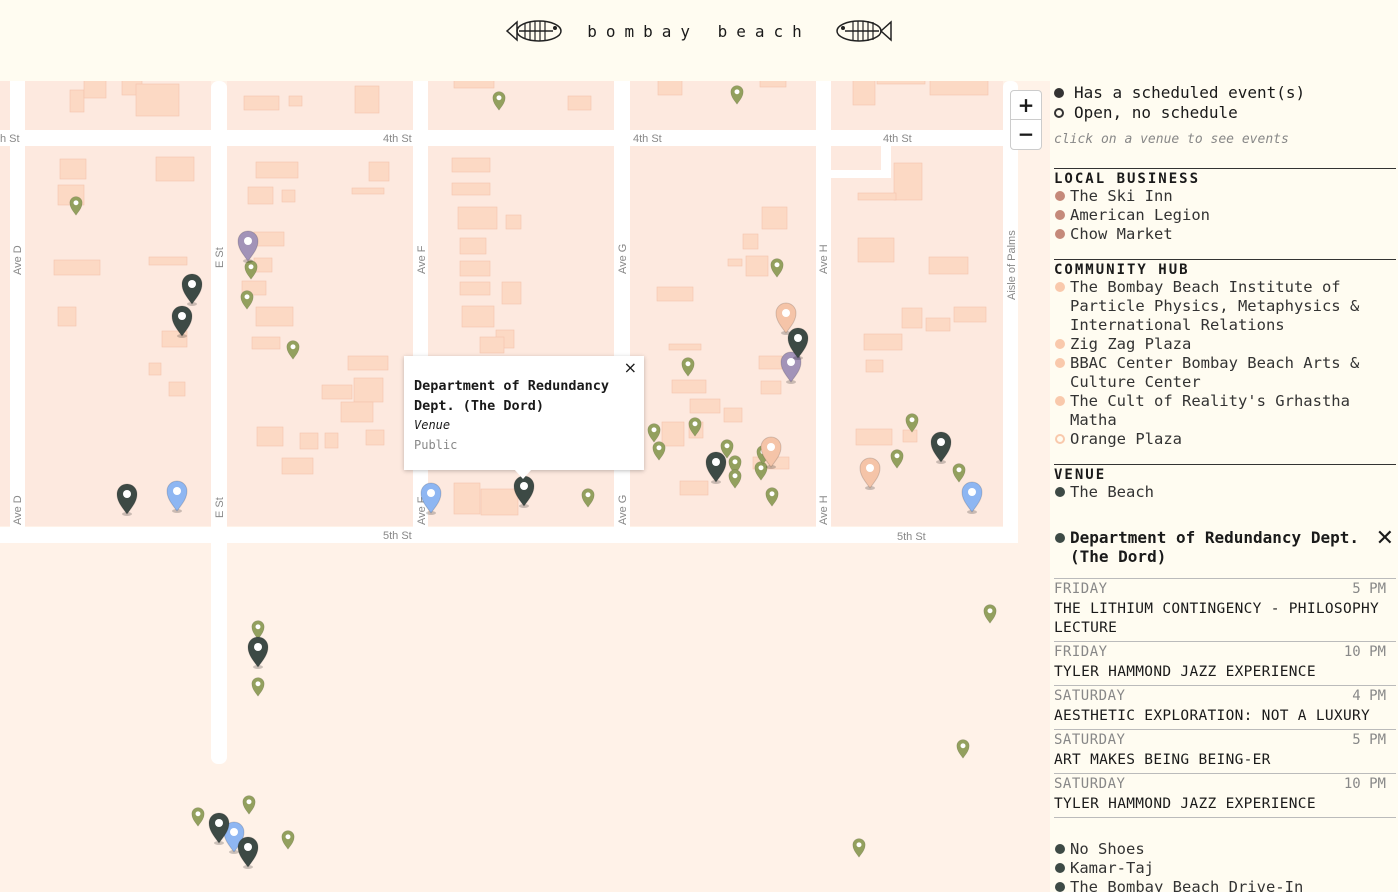 The height and width of the screenshot is (892, 1398). Describe the element at coordinates (1127, 179) in the screenshot. I see `section-title: LOCAL BUSINESS` at that location.